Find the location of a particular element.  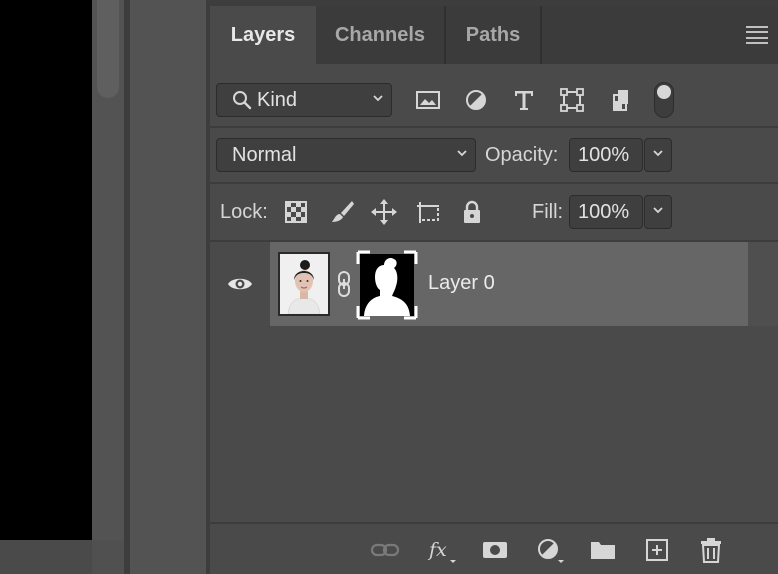

visibility-toggle is located at coordinates (240, 284).